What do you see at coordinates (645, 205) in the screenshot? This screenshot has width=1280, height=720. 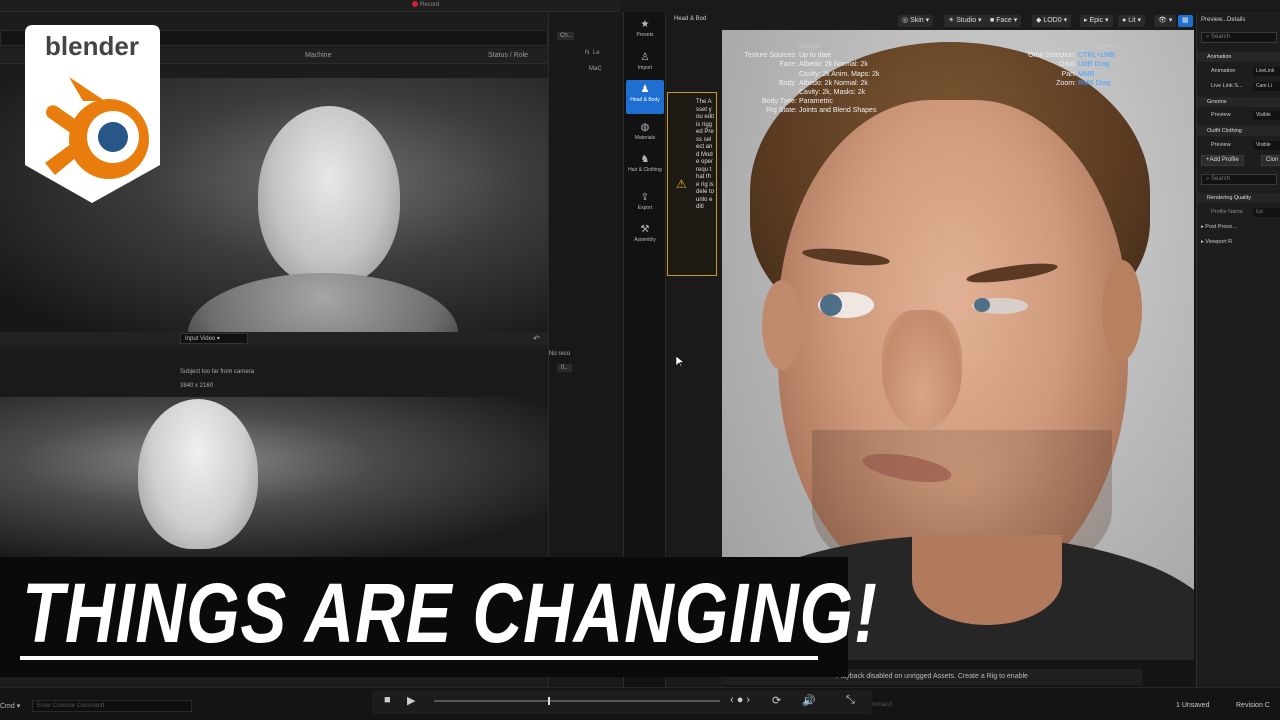 I see `sidebar-item-export: ⇪ Export` at bounding box center [645, 205].